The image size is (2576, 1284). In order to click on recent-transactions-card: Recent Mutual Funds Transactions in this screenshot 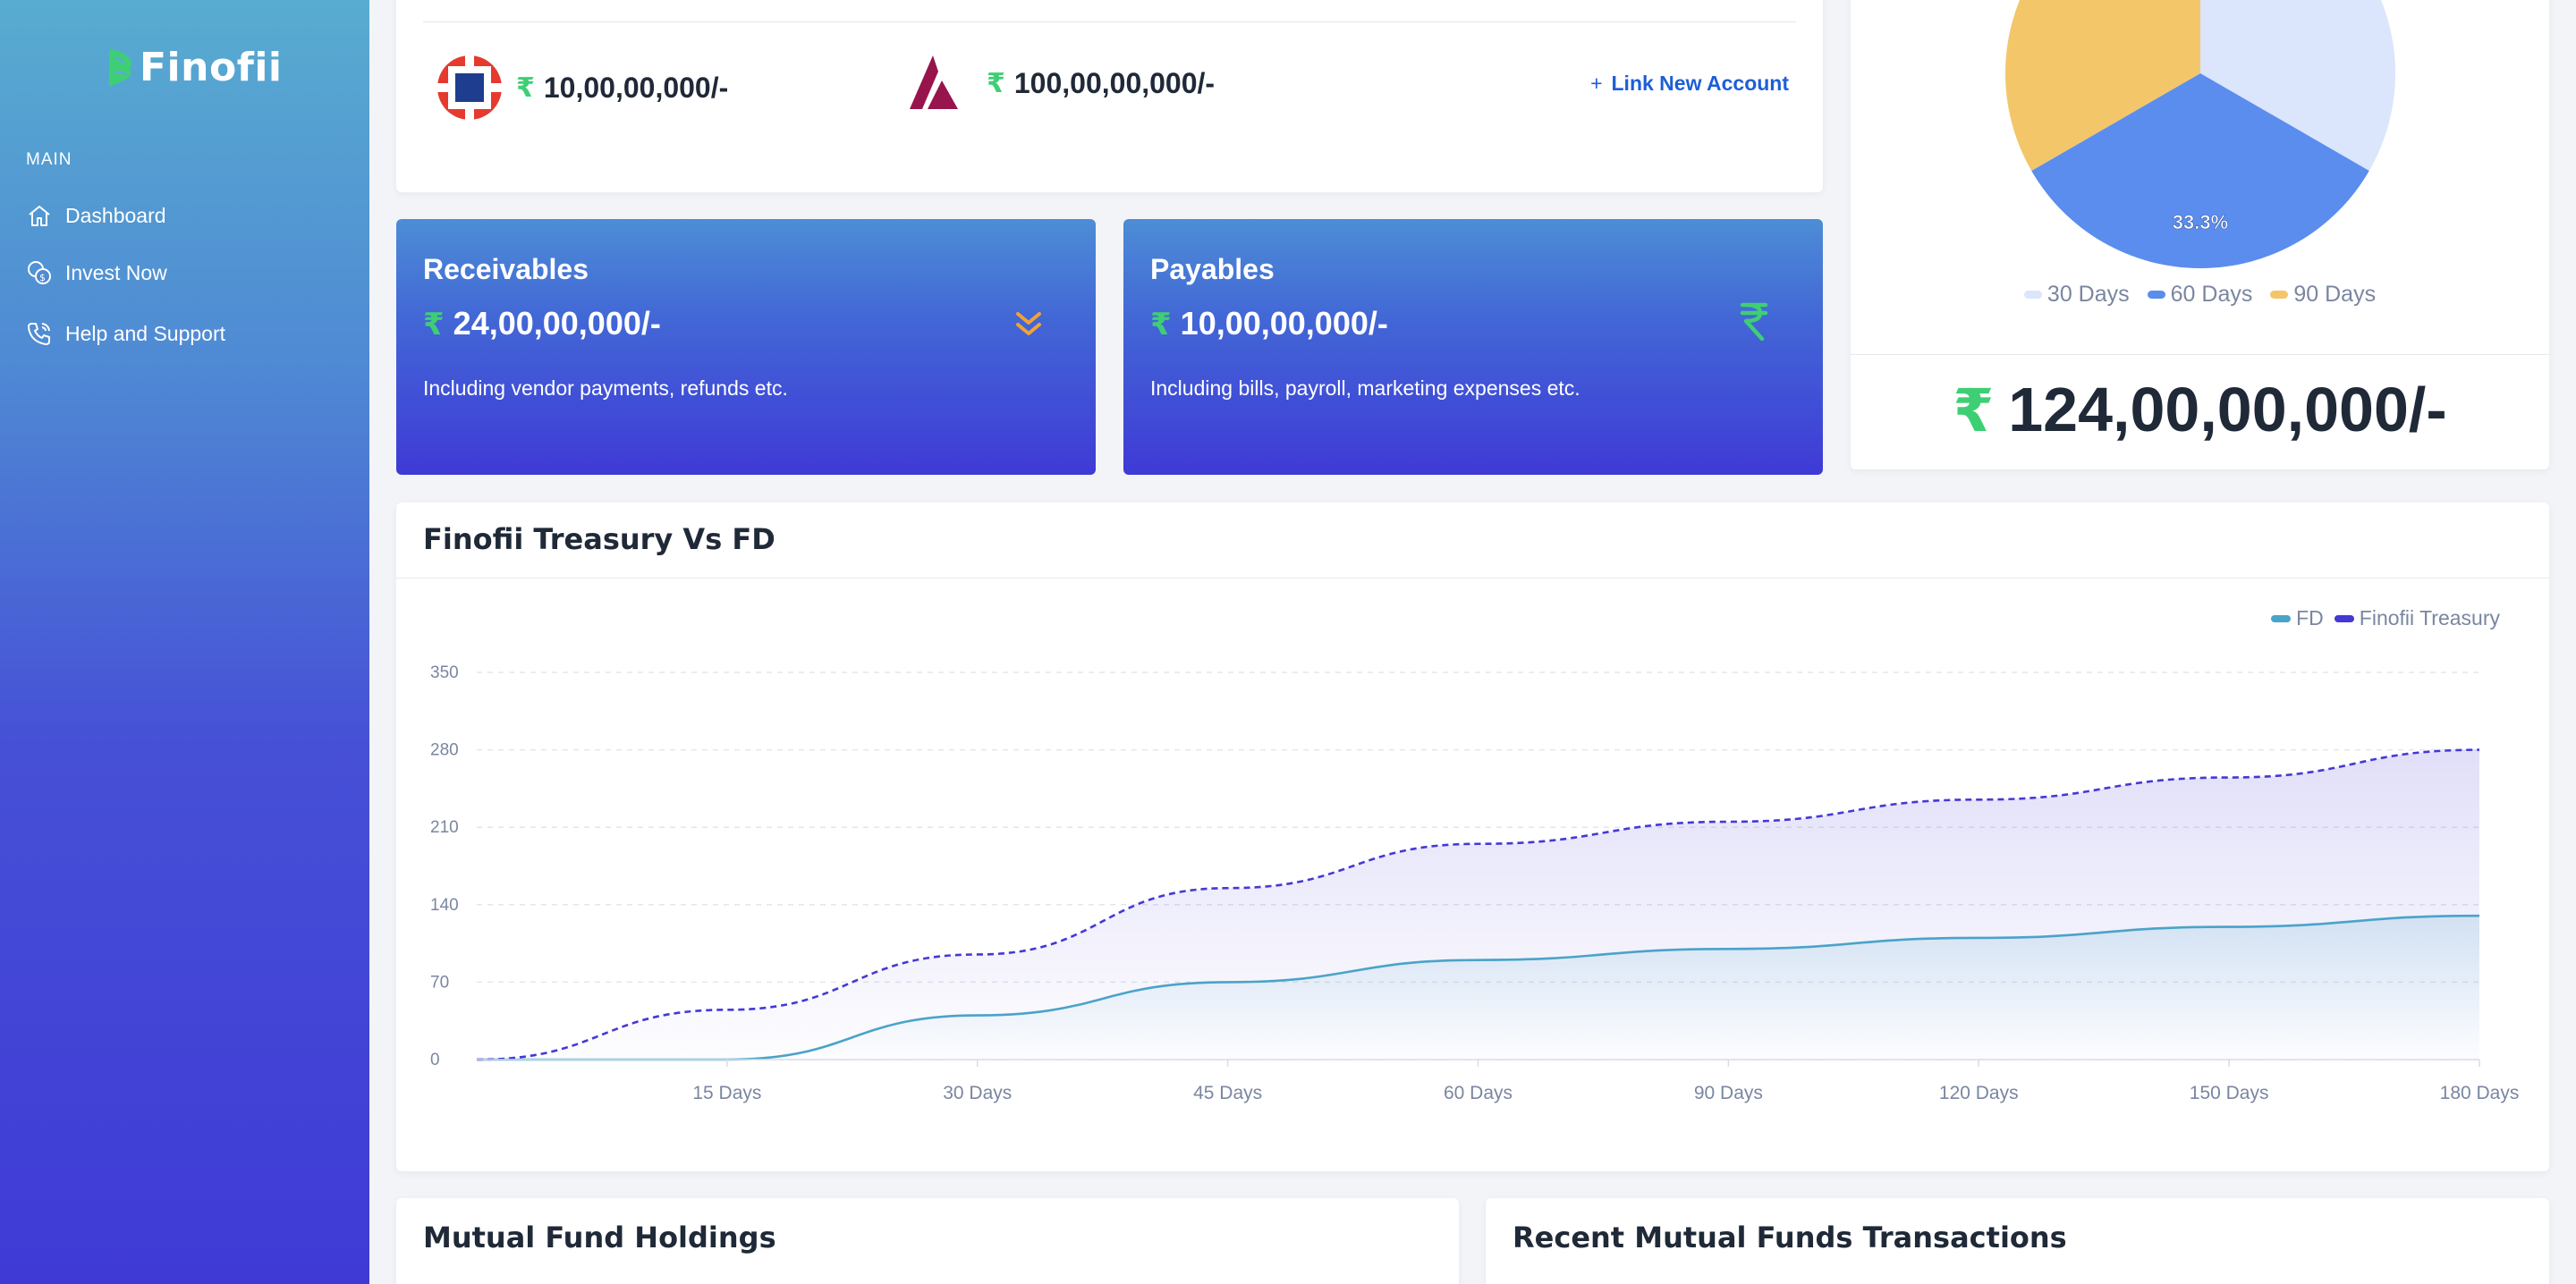, I will do `click(2017, 1241)`.